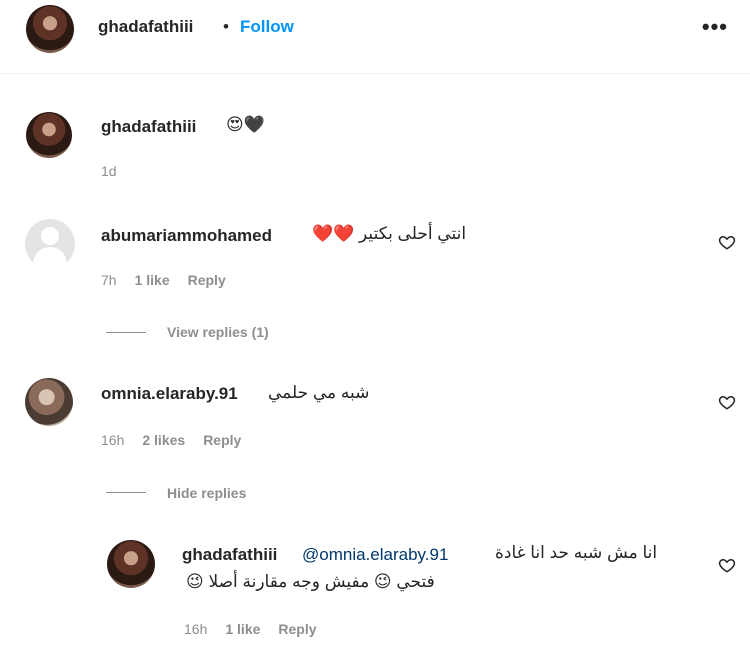 This screenshot has width=750, height=662. Describe the element at coordinates (50, 29) in the screenshot. I see `header-avatar` at that location.